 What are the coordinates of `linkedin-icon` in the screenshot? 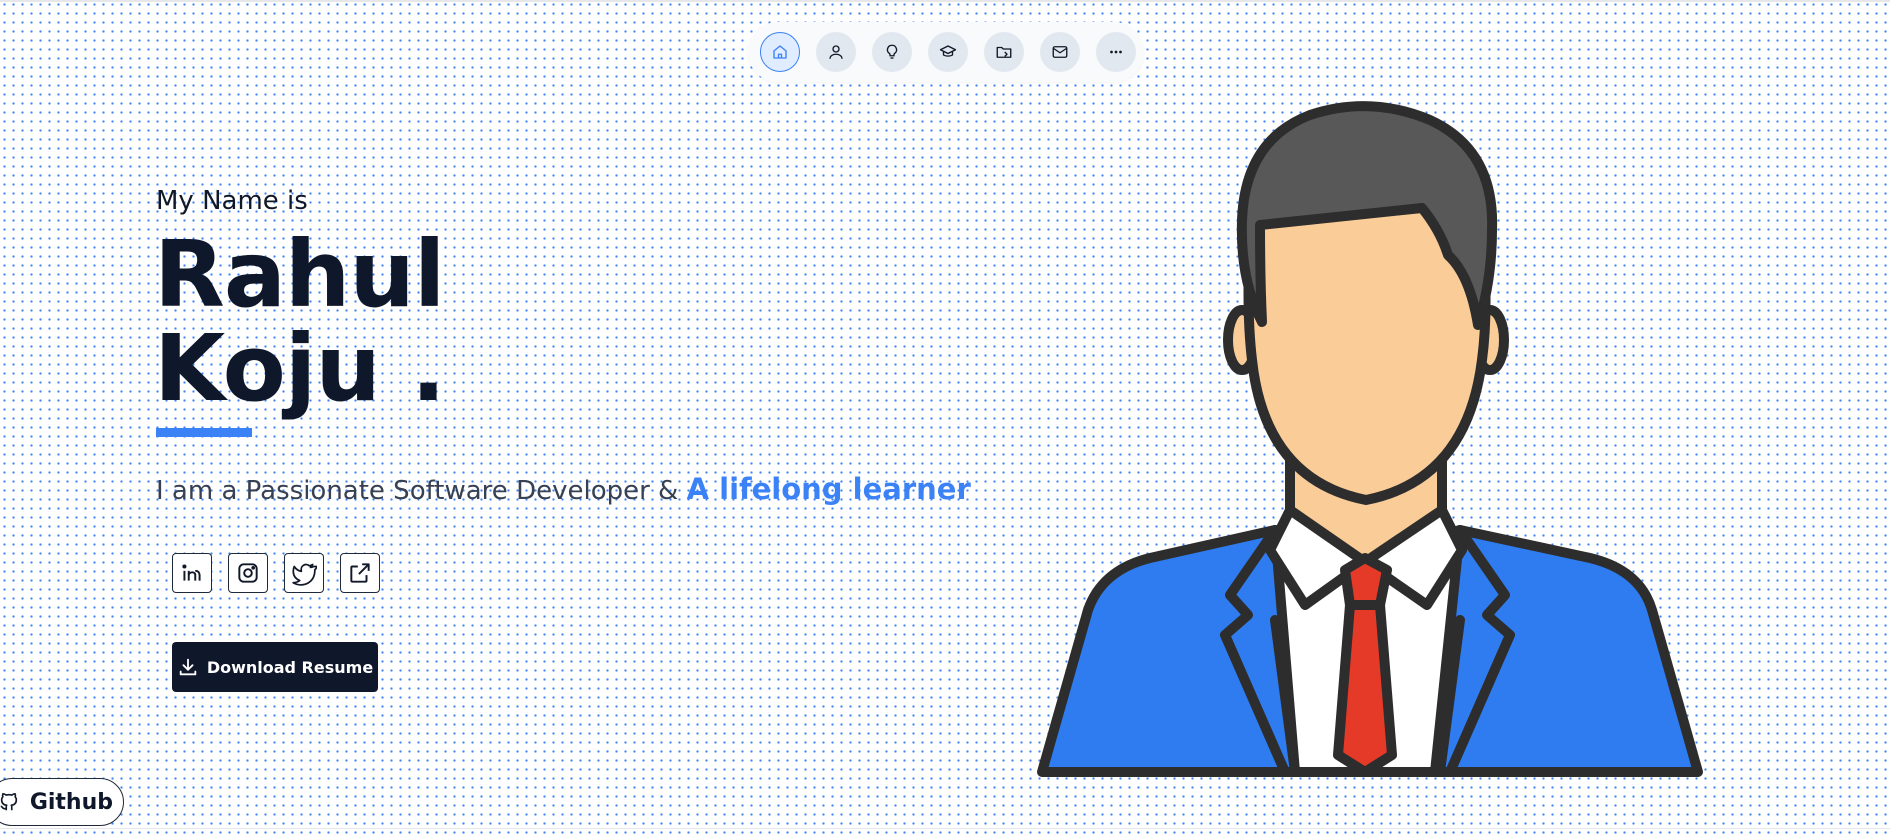 It's located at (191, 572).